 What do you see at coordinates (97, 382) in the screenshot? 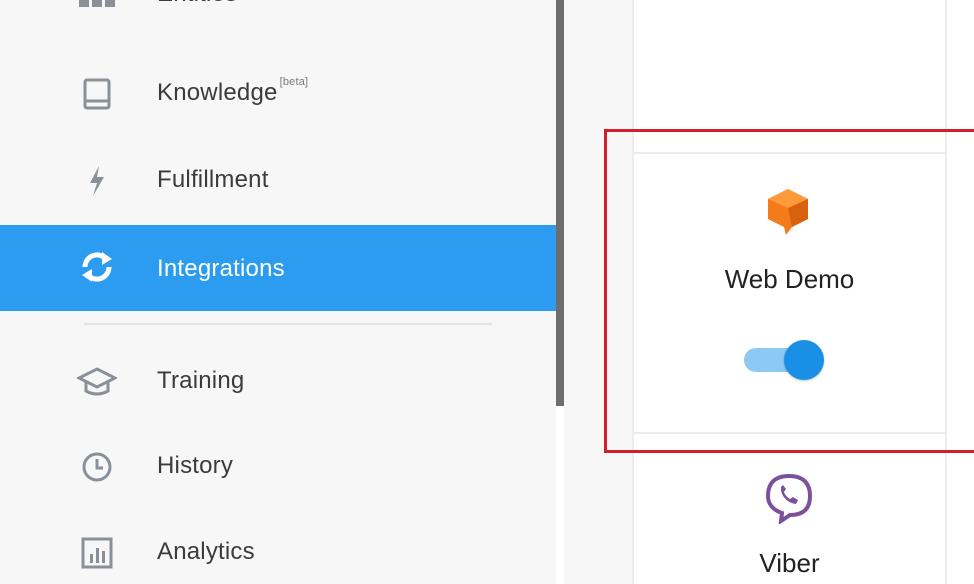
I see `graduation-cap-icon` at bounding box center [97, 382].